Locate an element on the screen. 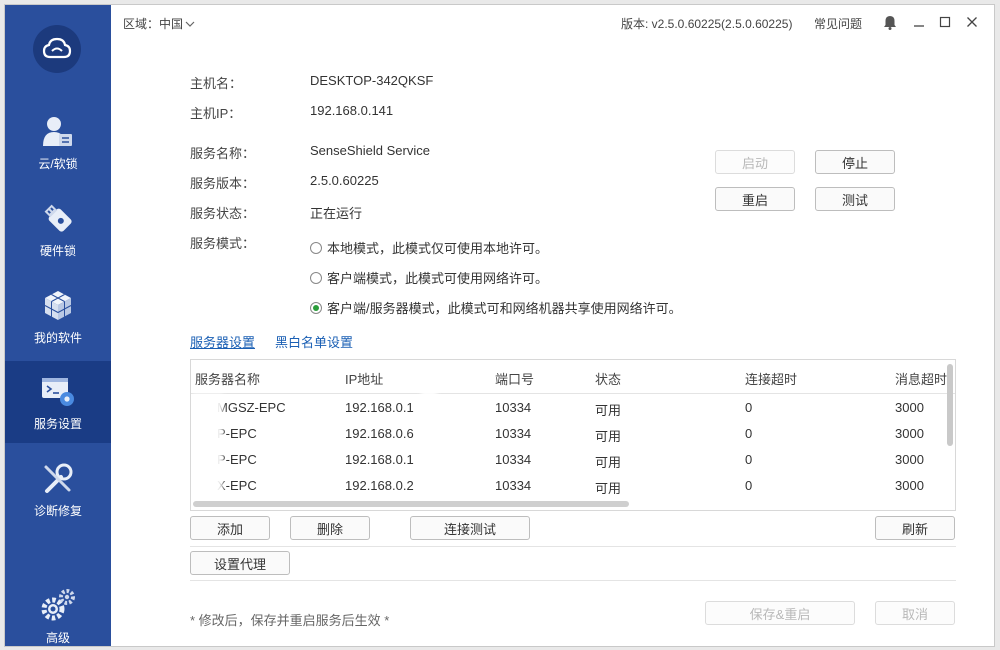  table-row: MGSZ-EPC 192.168.0.1 10334 可用 0 3000 is located at coordinates (567, 408).